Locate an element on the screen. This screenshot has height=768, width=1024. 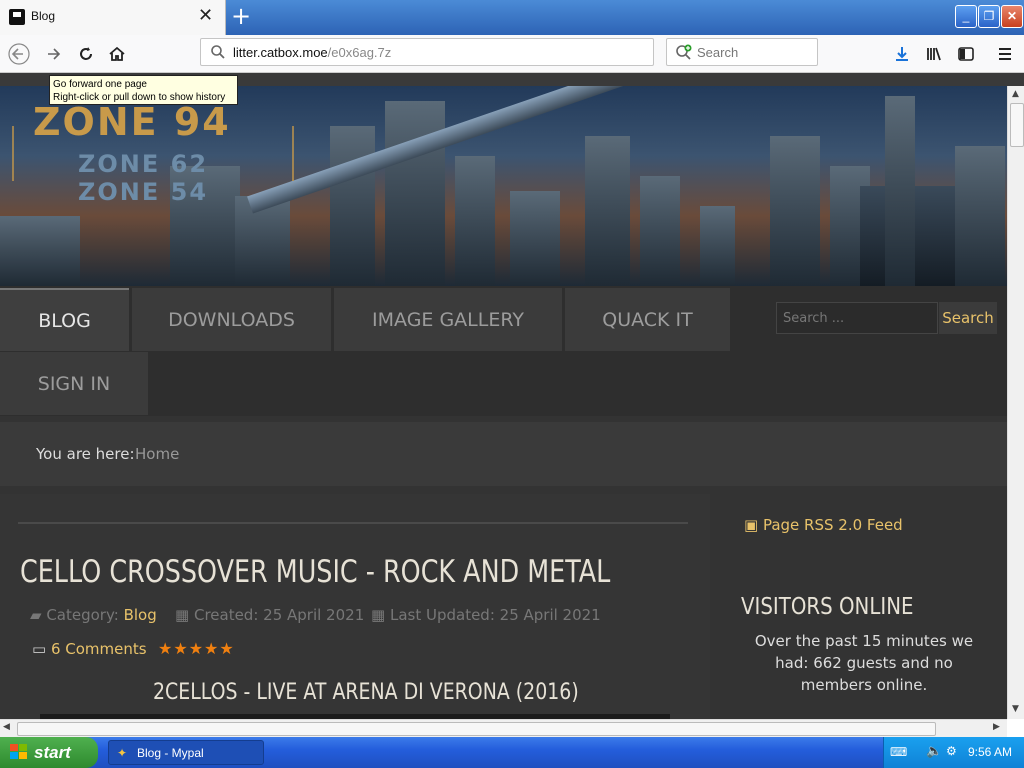
rss-link: ▣ Page RSS 2.0 Feed is located at coordinates (823, 525).